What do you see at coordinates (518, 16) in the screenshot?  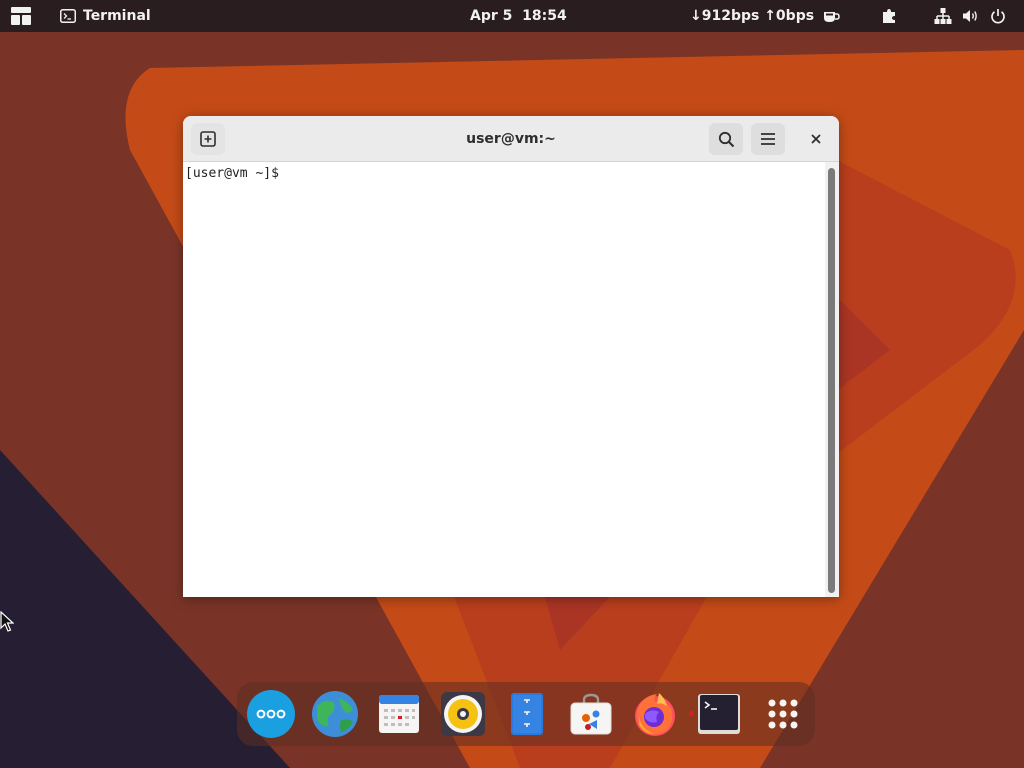 I see `clock: Apr 5 18:54` at bounding box center [518, 16].